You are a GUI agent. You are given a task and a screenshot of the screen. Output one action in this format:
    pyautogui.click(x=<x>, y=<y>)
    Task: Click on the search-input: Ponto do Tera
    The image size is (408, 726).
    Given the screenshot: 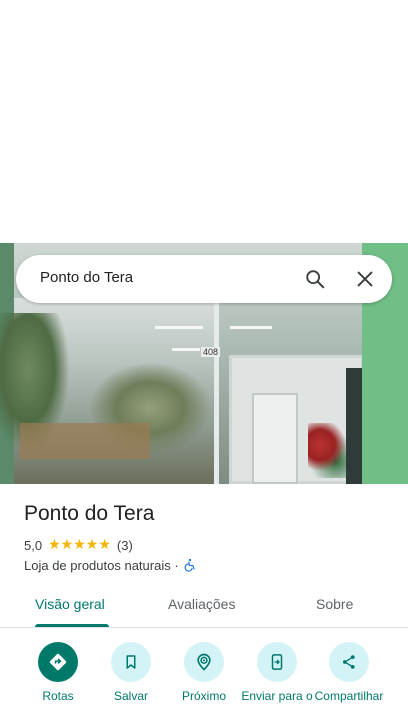 What is the action you would take?
    pyautogui.click(x=86, y=277)
    